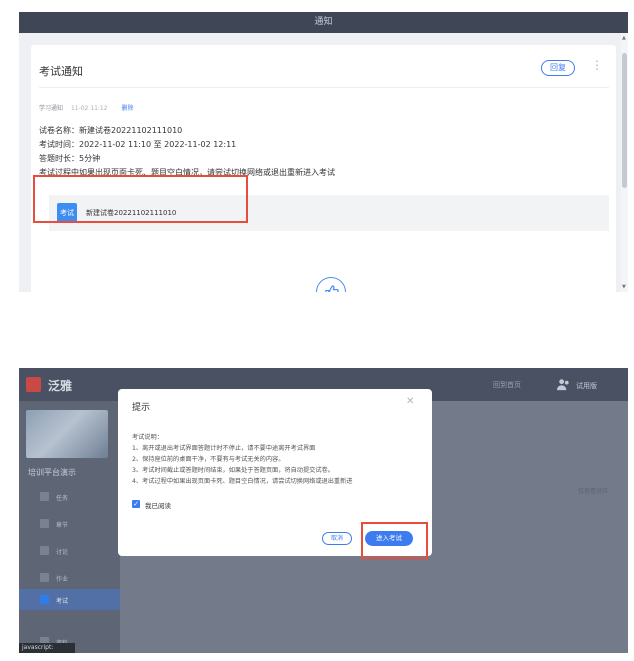  What do you see at coordinates (136, 504) in the screenshot?
I see `read-checkbox: ✓` at bounding box center [136, 504].